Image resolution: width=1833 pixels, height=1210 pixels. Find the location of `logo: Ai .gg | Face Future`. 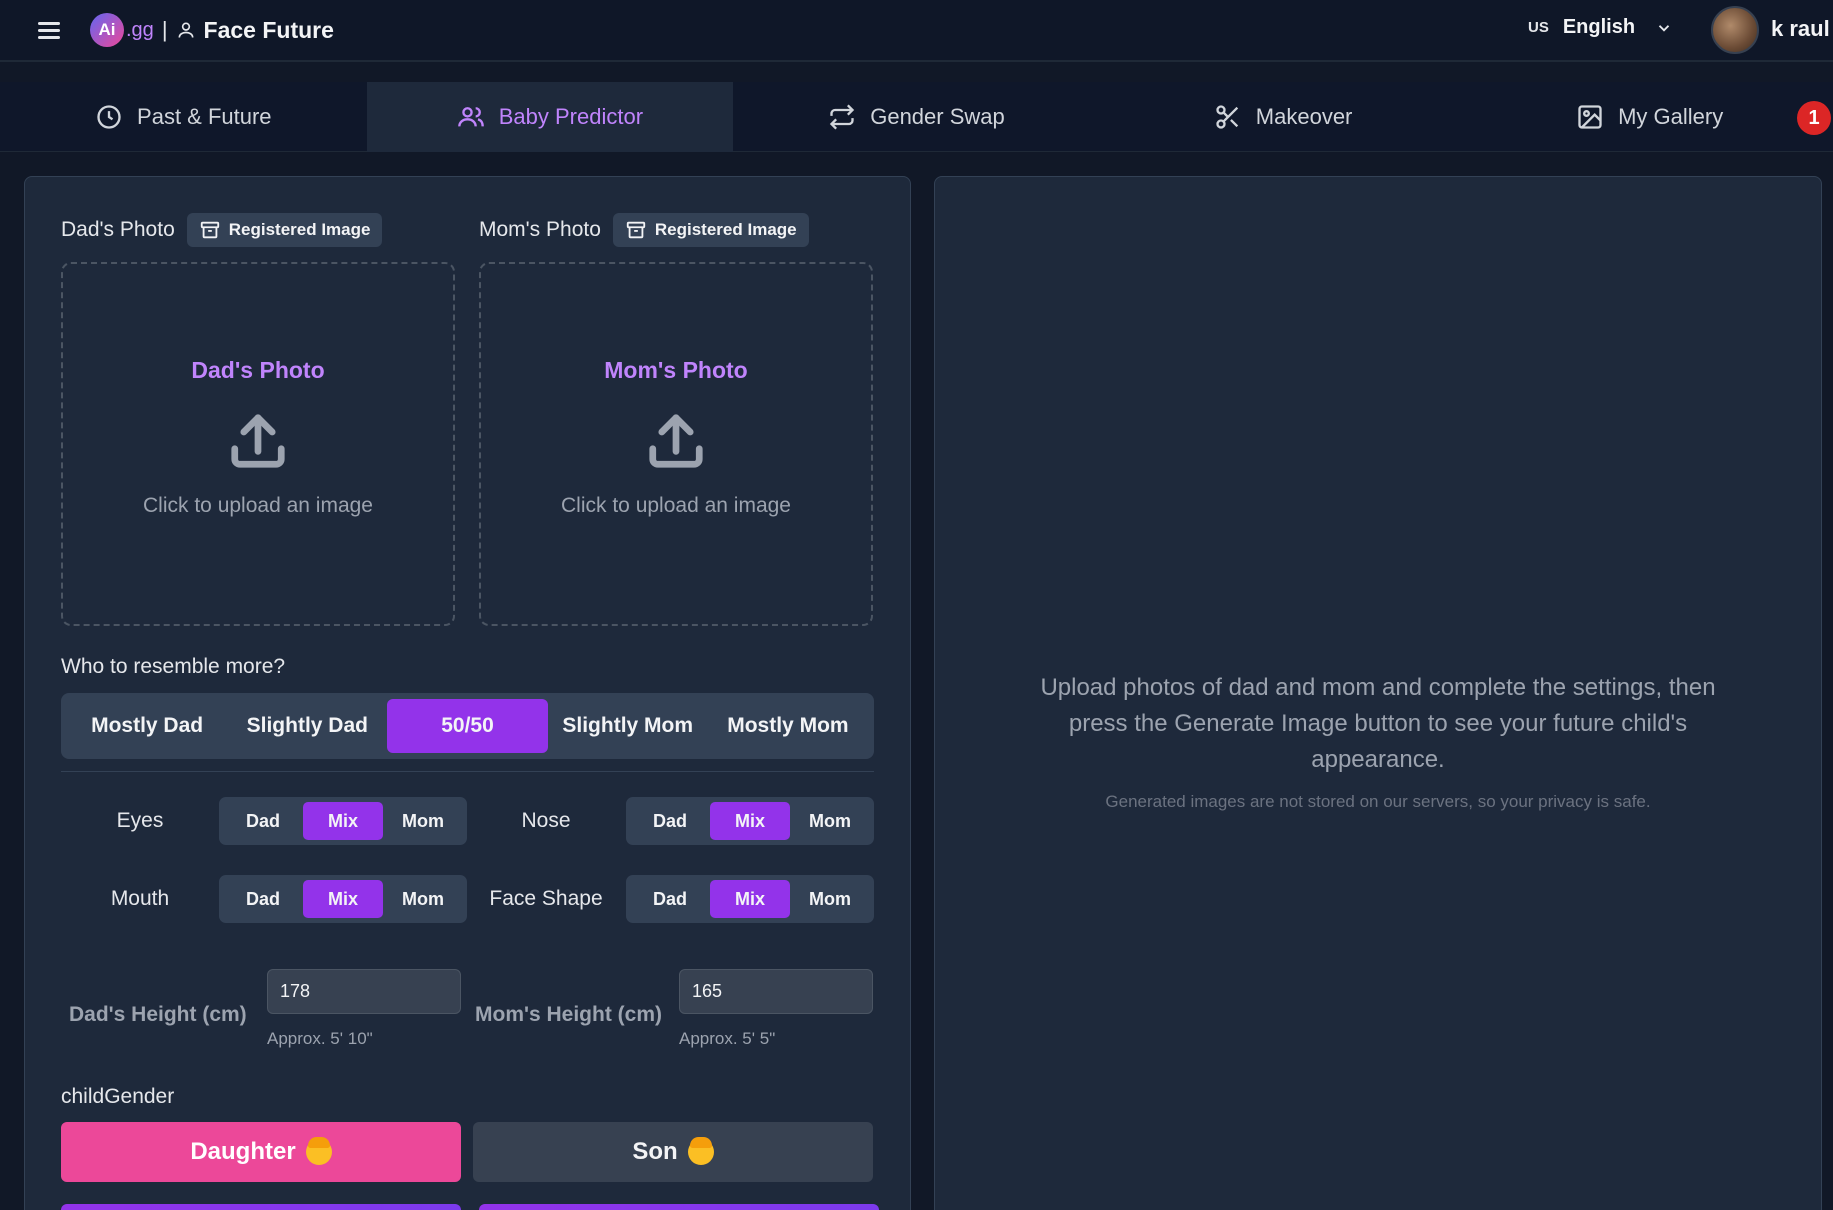

logo: Ai .gg | Face Future is located at coordinates (212, 30).